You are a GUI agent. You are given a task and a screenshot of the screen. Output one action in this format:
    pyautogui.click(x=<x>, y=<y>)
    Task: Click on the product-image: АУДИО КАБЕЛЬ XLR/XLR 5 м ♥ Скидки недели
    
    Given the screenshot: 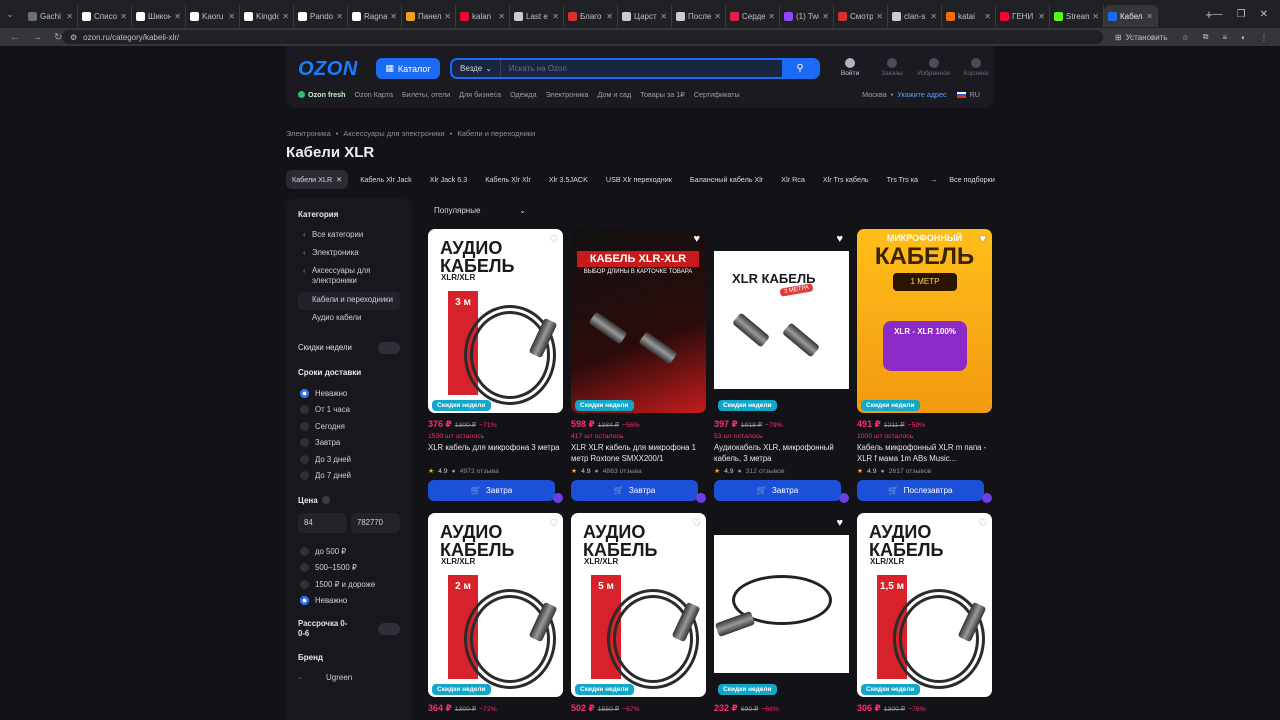 What is the action you would take?
    pyautogui.click(x=638, y=605)
    